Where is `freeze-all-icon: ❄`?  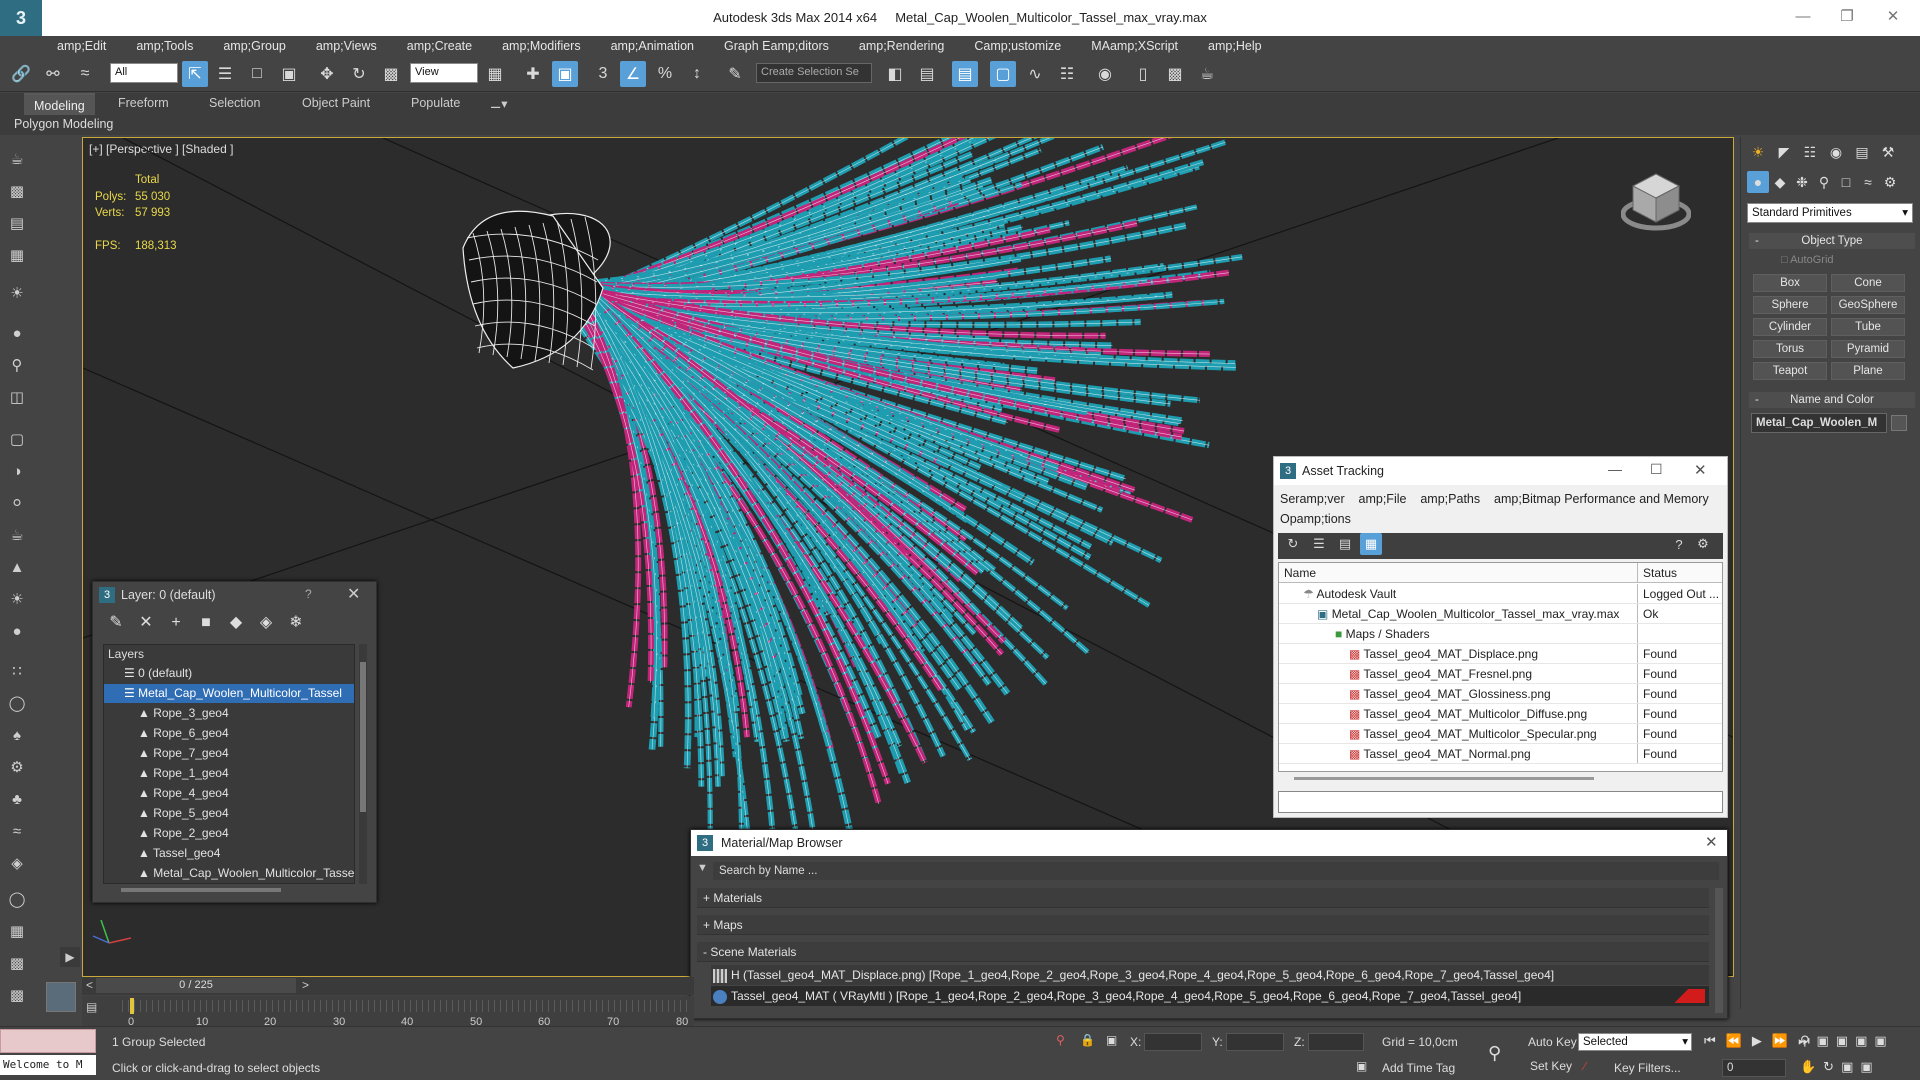 freeze-all-icon: ❄ is located at coordinates (296, 623).